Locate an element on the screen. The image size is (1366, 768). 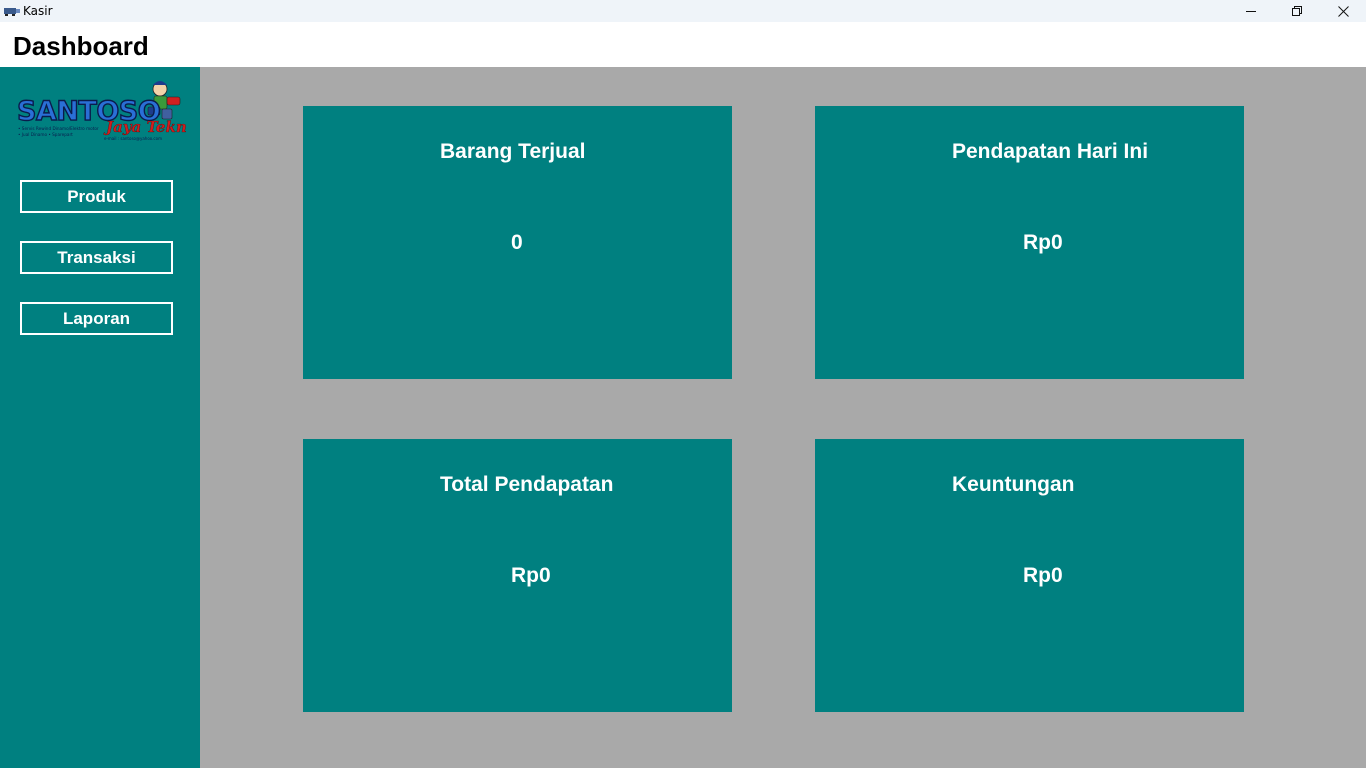
logo-email: e-mail : santoso@yahoo.com is located at coordinates (133, 138).